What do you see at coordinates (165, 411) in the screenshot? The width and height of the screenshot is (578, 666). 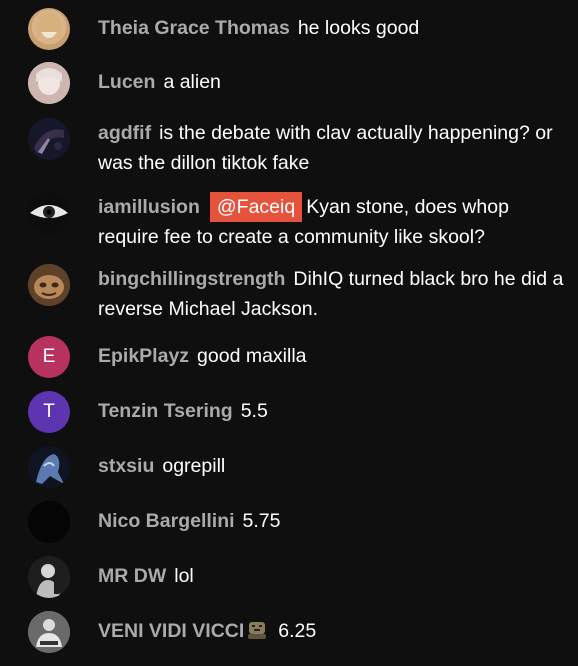 I see `message-author: Tenzin Tsering` at bounding box center [165, 411].